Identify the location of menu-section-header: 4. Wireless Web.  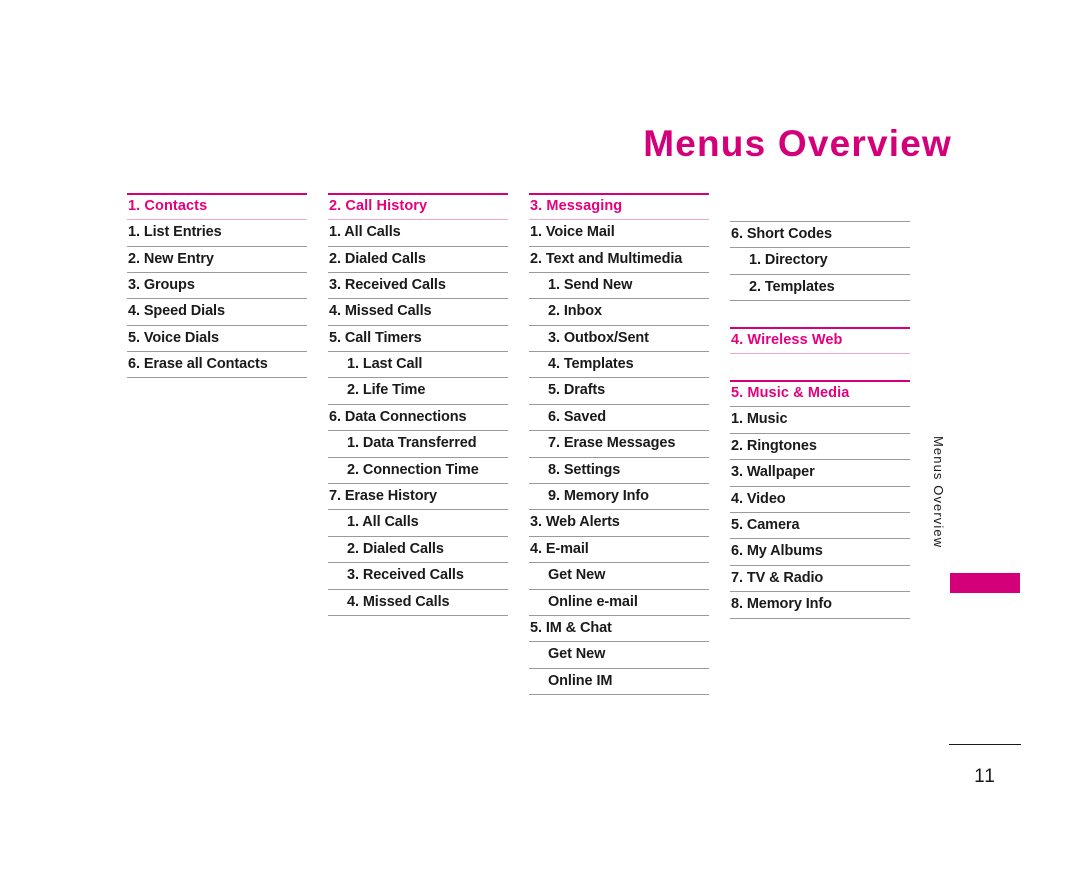
(820, 341).